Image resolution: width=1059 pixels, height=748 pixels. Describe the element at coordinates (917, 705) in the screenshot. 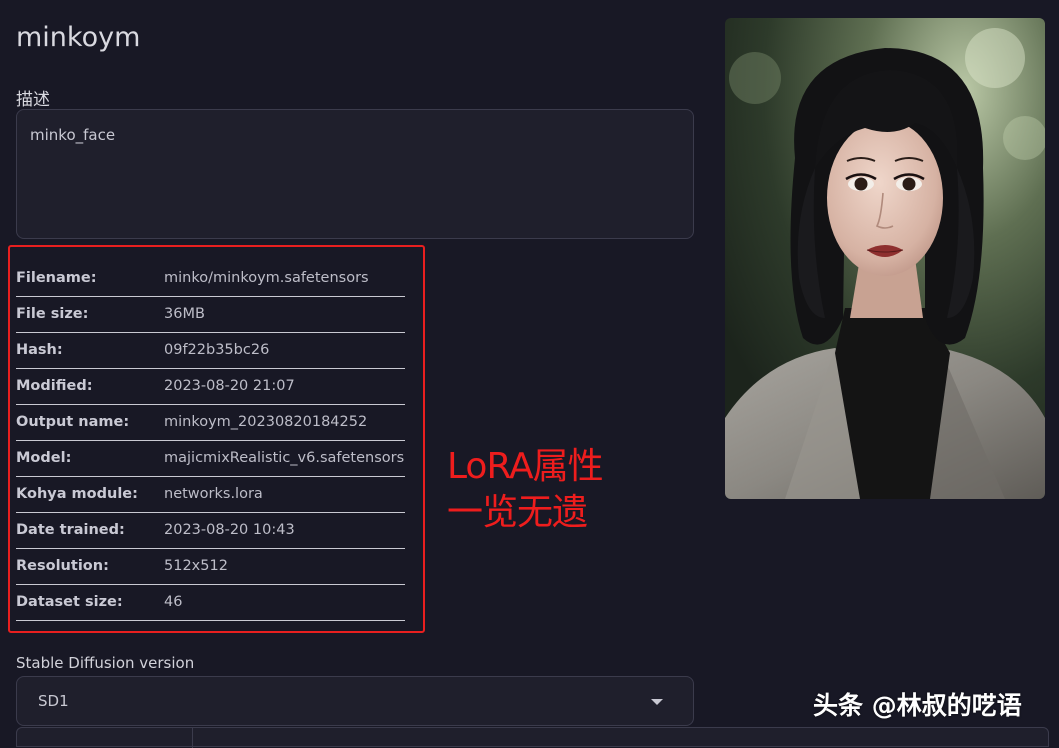

I see `watermark: 头条 @林叔的呓语` at that location.